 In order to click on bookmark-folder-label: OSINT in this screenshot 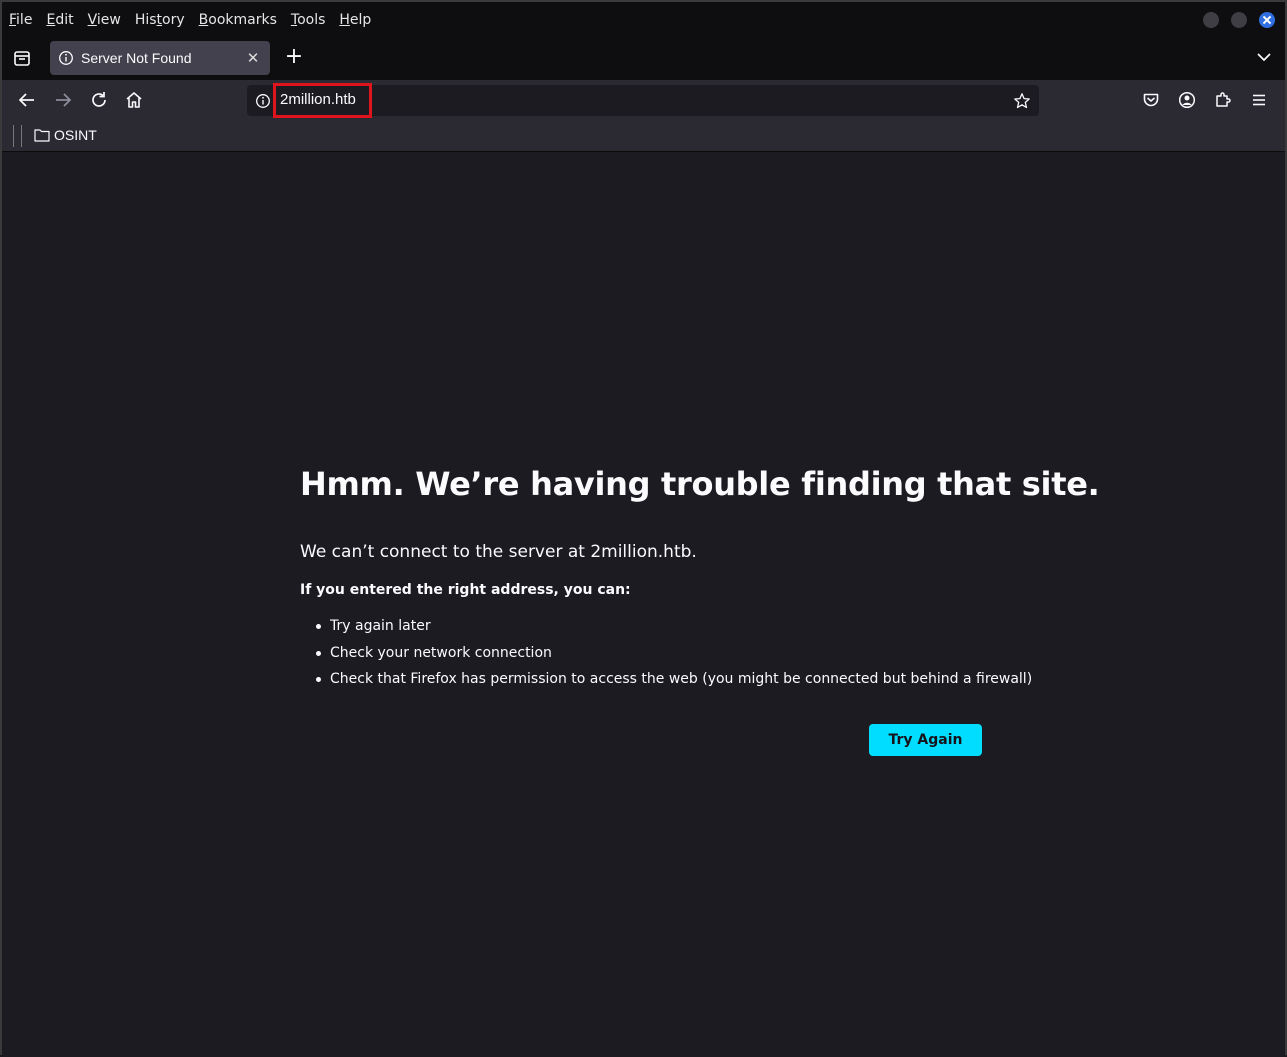, I will do `click(75, 135)`.